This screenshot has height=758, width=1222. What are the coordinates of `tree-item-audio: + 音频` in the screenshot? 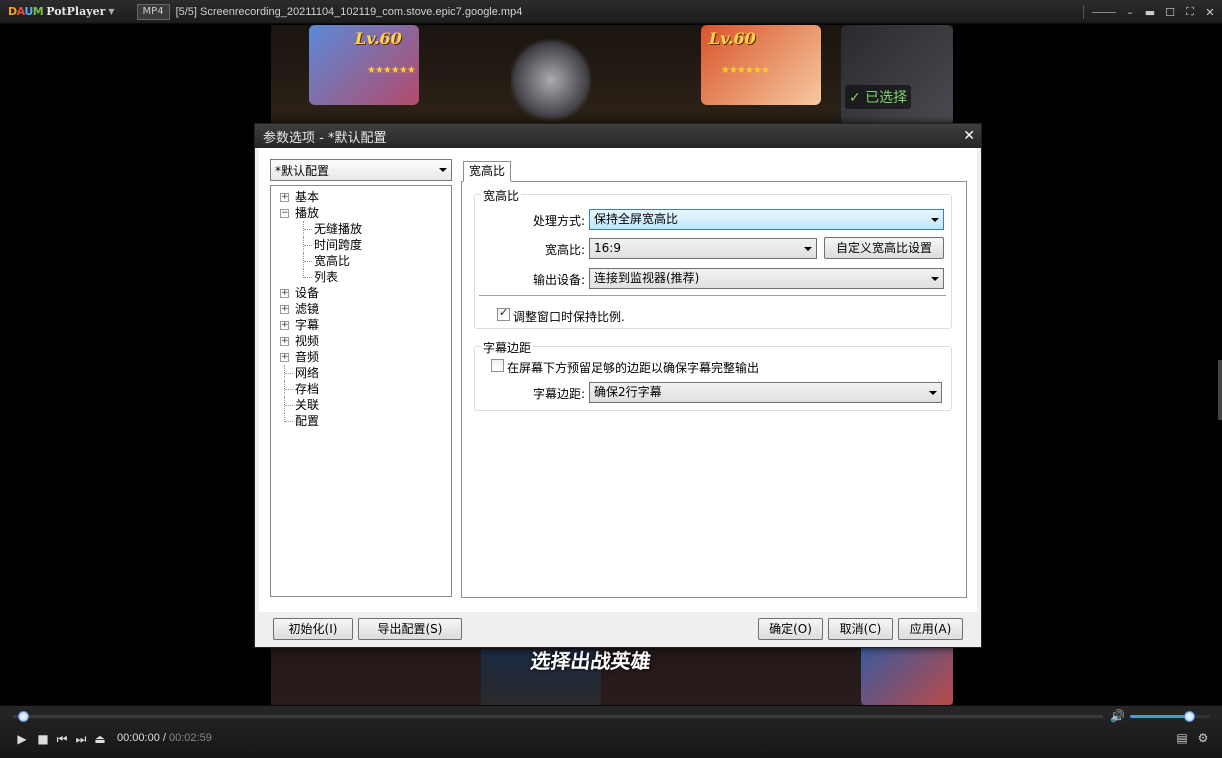 It's located at (361, 357).